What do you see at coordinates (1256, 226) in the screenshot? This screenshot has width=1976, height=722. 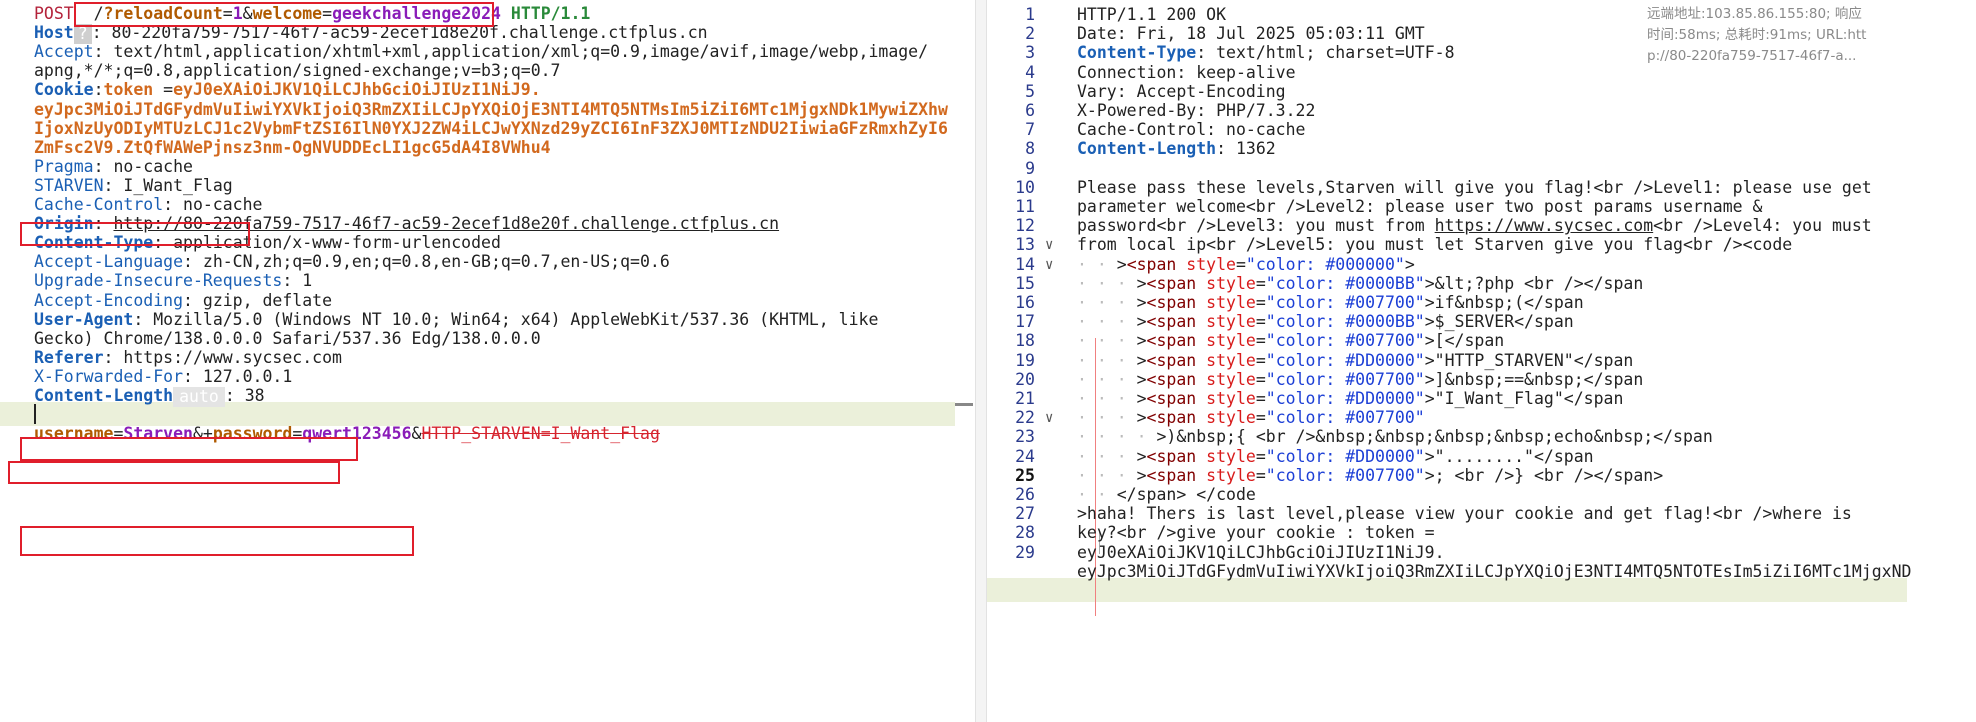 I see `token-tx: password<br />Level3: you must from` at bounding box center [1256, 226].